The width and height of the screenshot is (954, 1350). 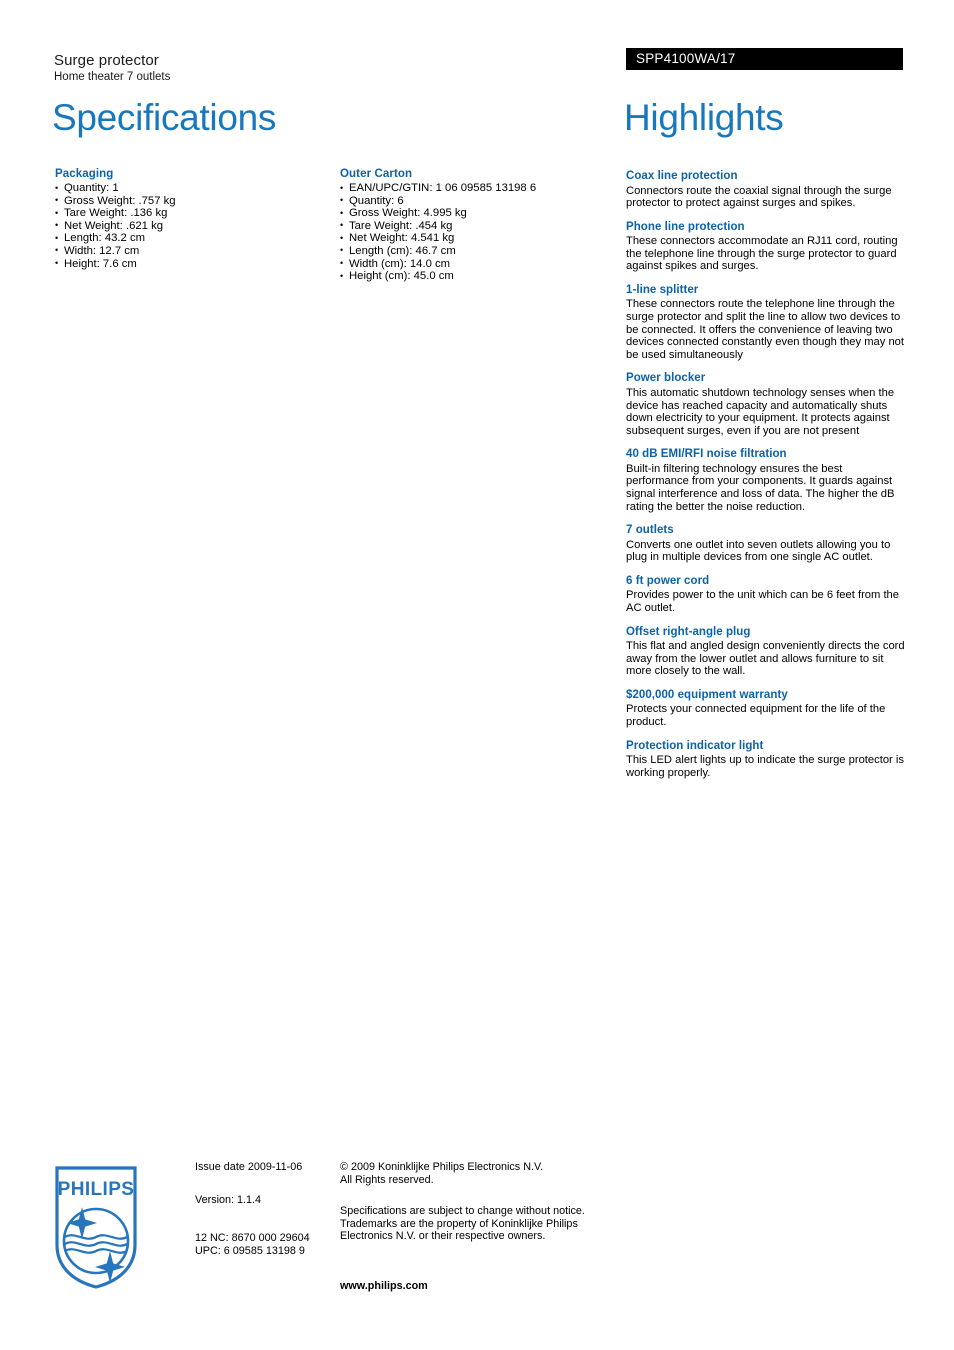 What do you see at coordinates (164, 117) in the screenshot?
I see `specifications-heading: Specifications` at bounding box center [164, 117].